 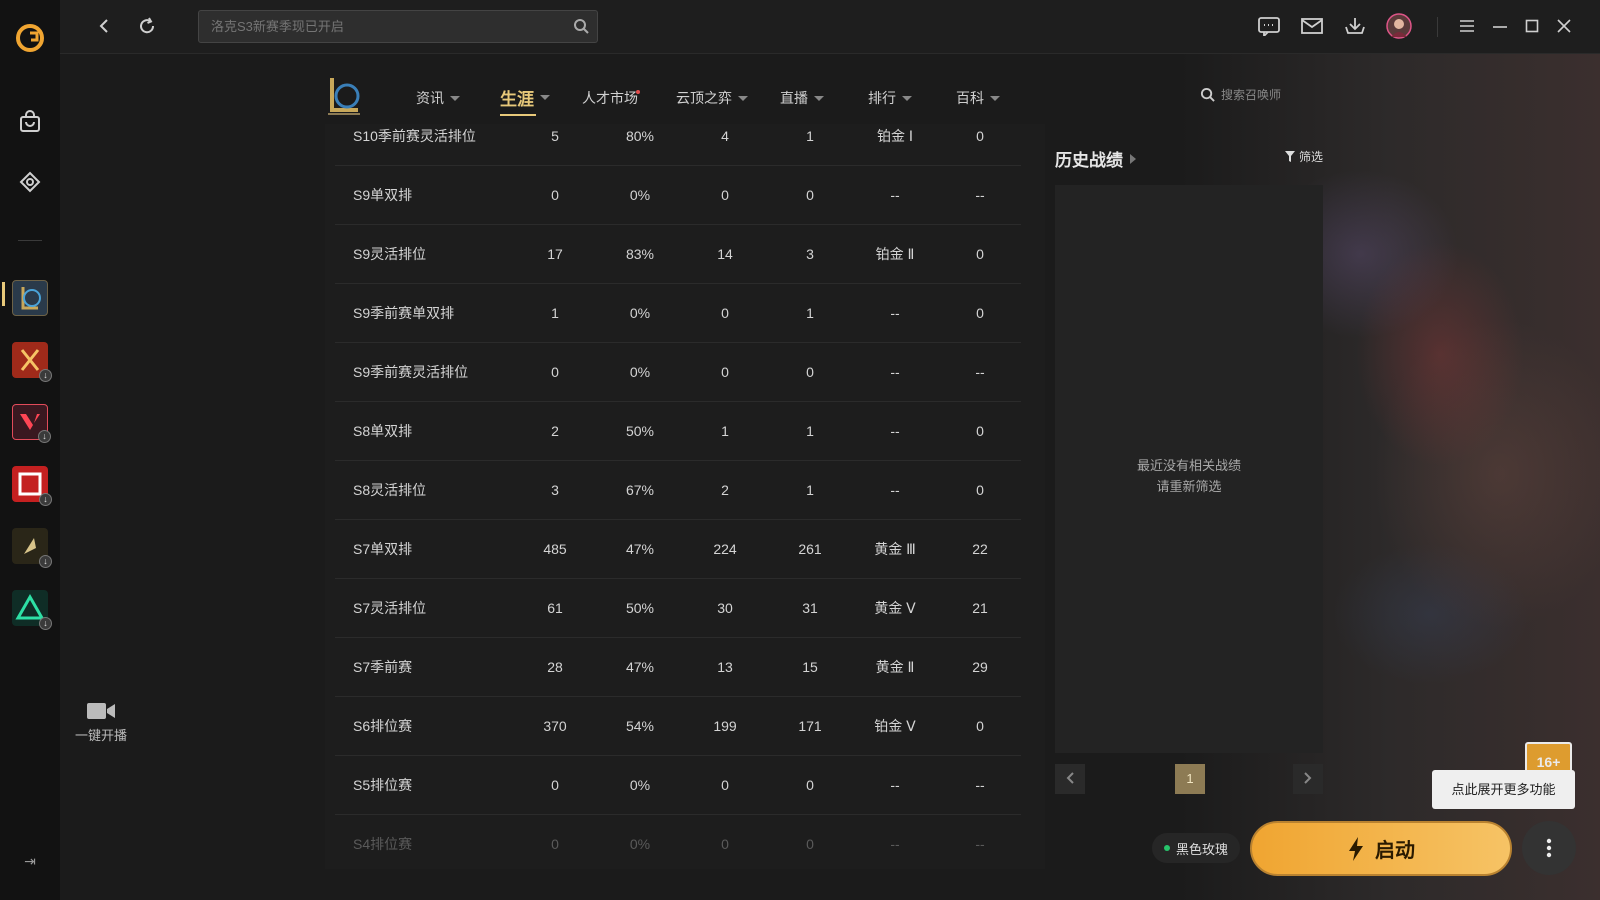 I want to click on cell-winrate: 47%, so click(x=640, y=666).